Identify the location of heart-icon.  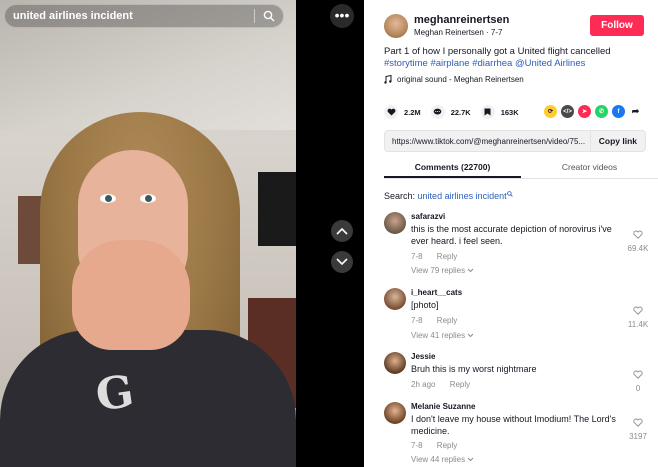
(391, 112).